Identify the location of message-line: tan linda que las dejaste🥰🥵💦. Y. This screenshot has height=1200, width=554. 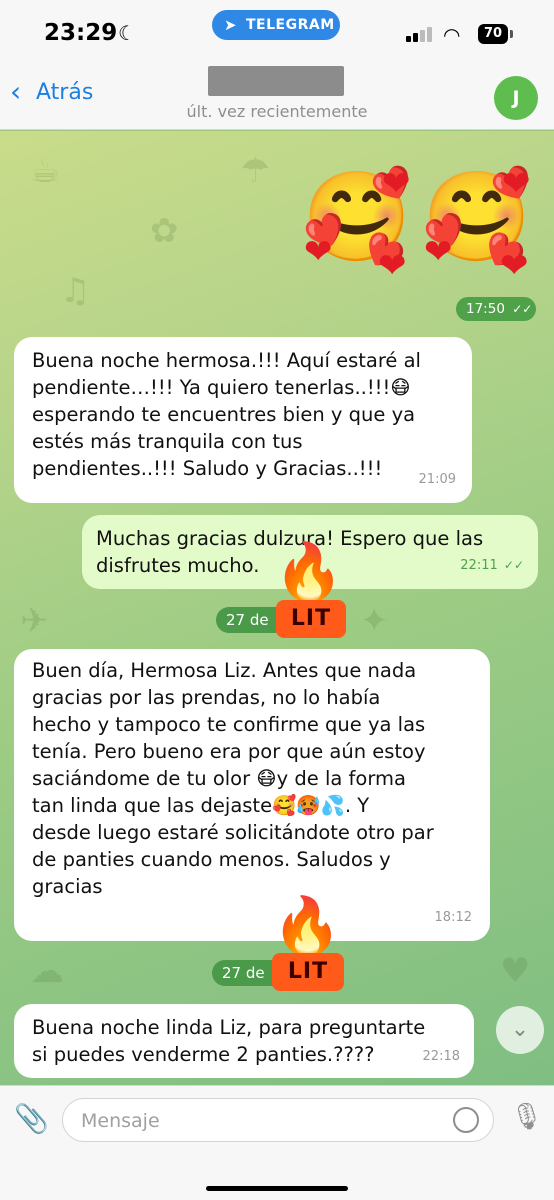
(201, 805).